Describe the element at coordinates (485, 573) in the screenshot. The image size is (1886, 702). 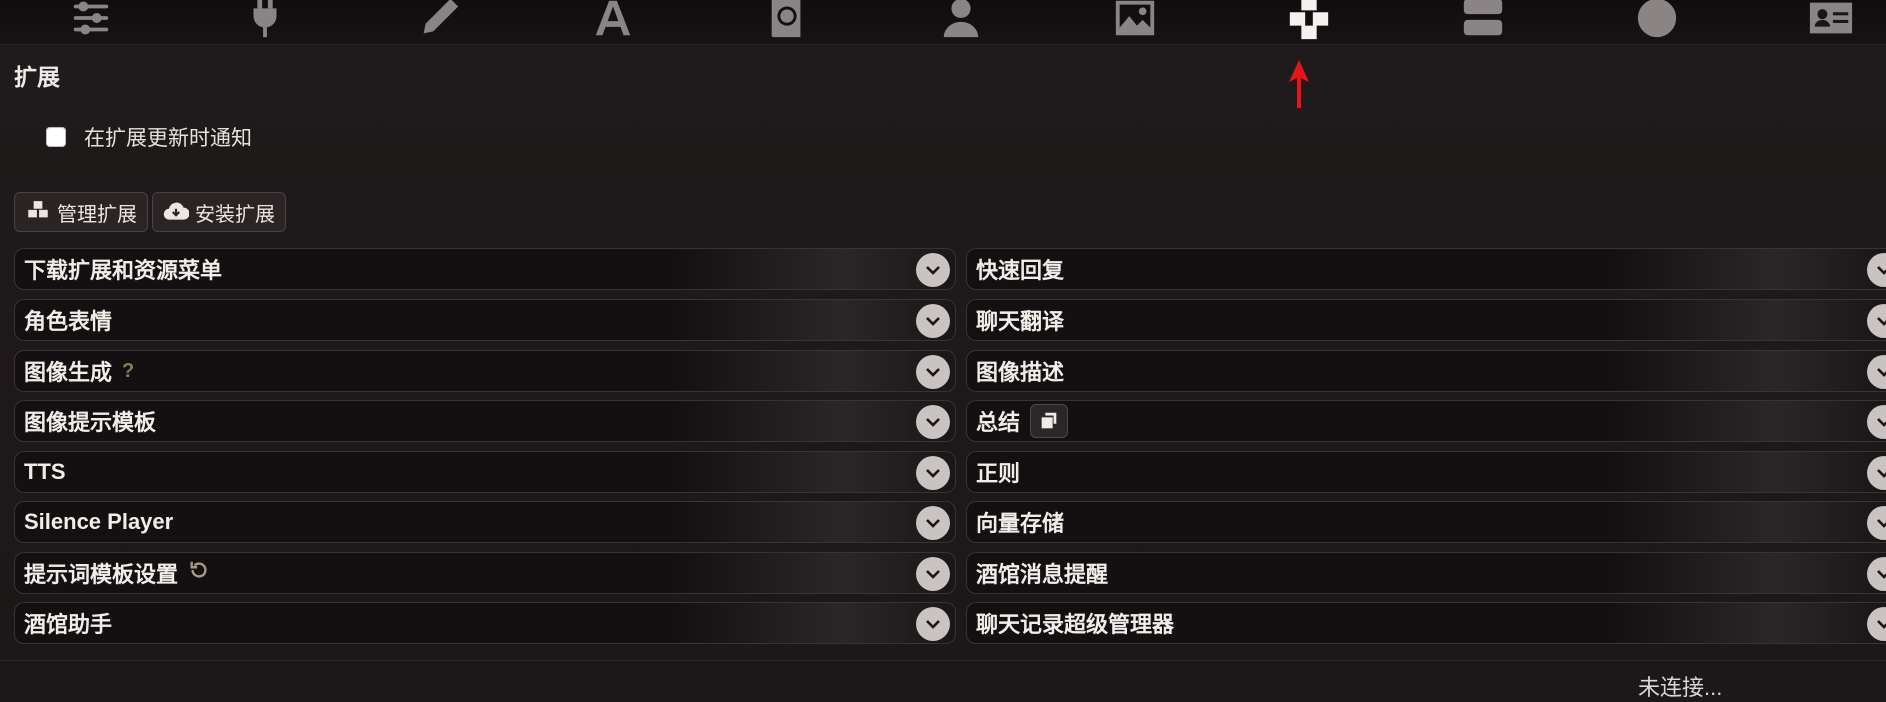
I see `extension-row: 提示词模板设置` at that location.